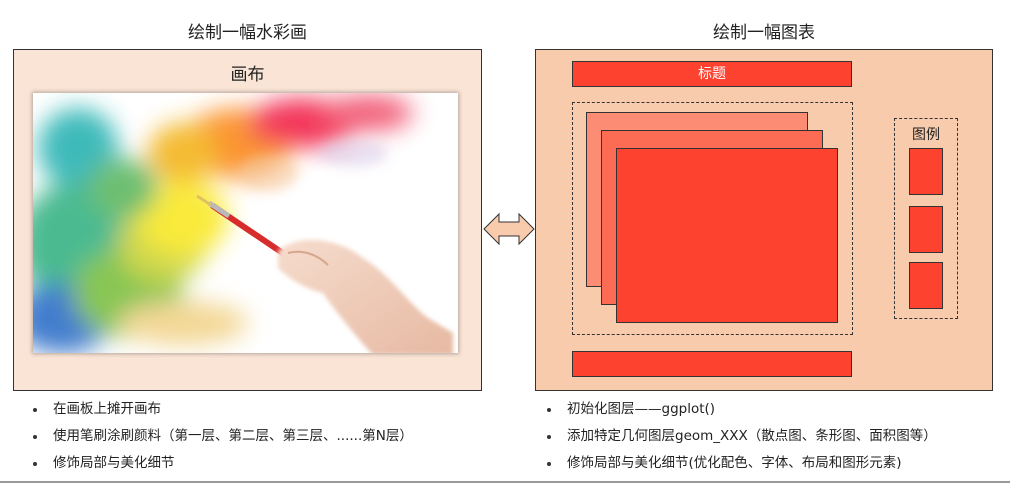  What do you see at coordinates (247, 33) in the screenshot?
I see `left-title: 绘制一幅水彩画` at bounding box center [247, 33].